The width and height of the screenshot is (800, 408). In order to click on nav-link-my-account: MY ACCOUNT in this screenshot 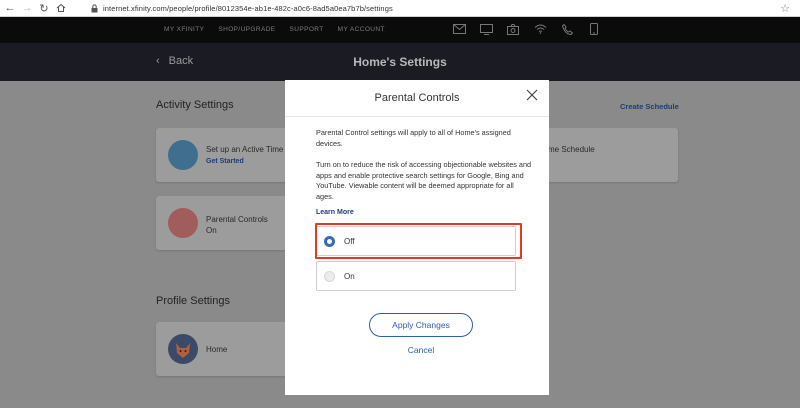, I will do `click(361, 29)`.